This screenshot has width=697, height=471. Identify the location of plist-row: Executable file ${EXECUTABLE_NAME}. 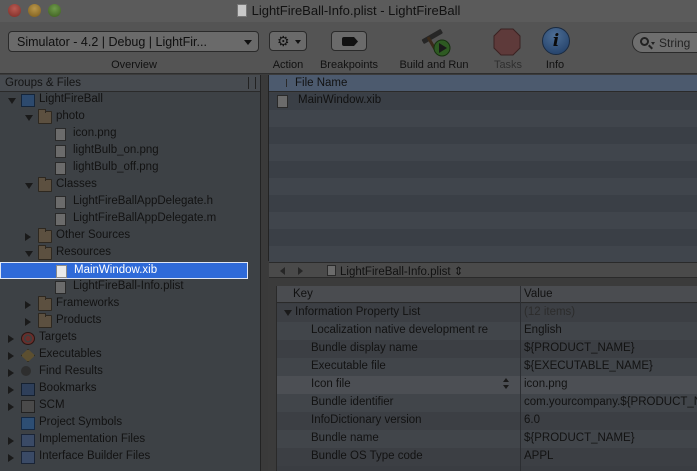
(487, 367).